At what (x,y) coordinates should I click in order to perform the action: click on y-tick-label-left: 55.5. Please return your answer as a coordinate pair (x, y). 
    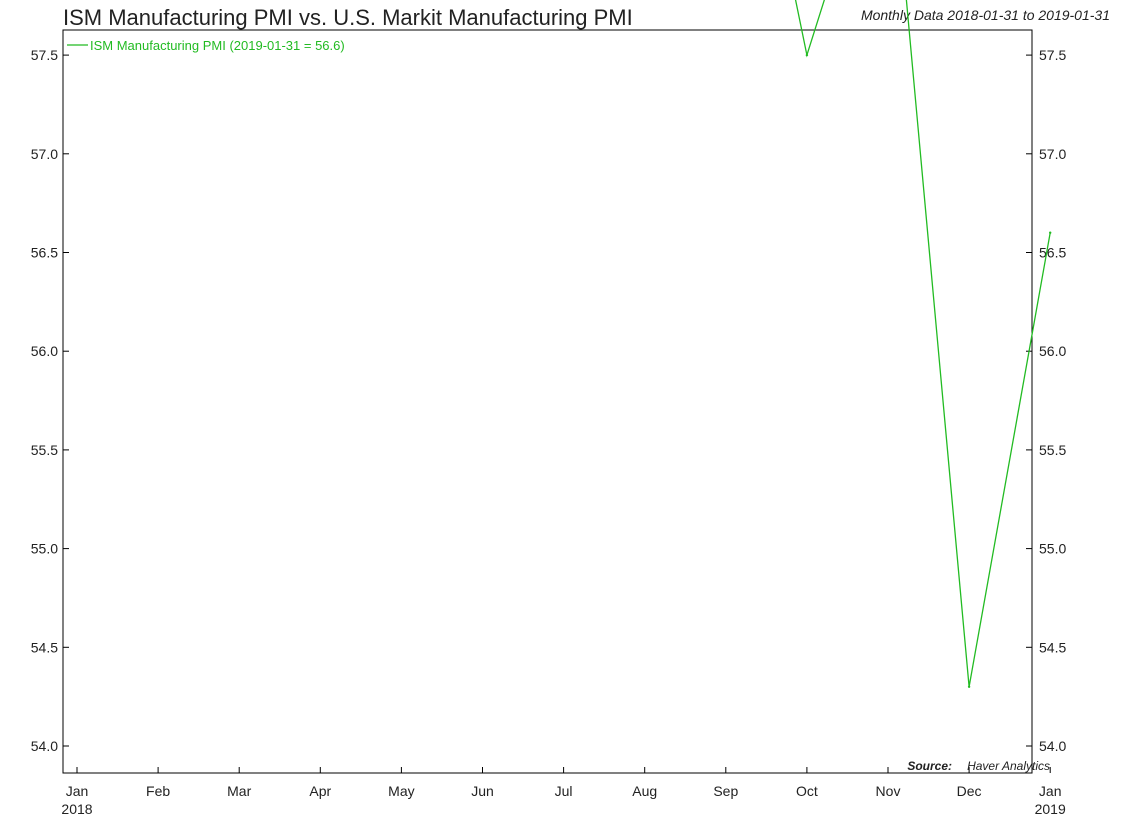
    Looking at the image, I should click on (44, 450).